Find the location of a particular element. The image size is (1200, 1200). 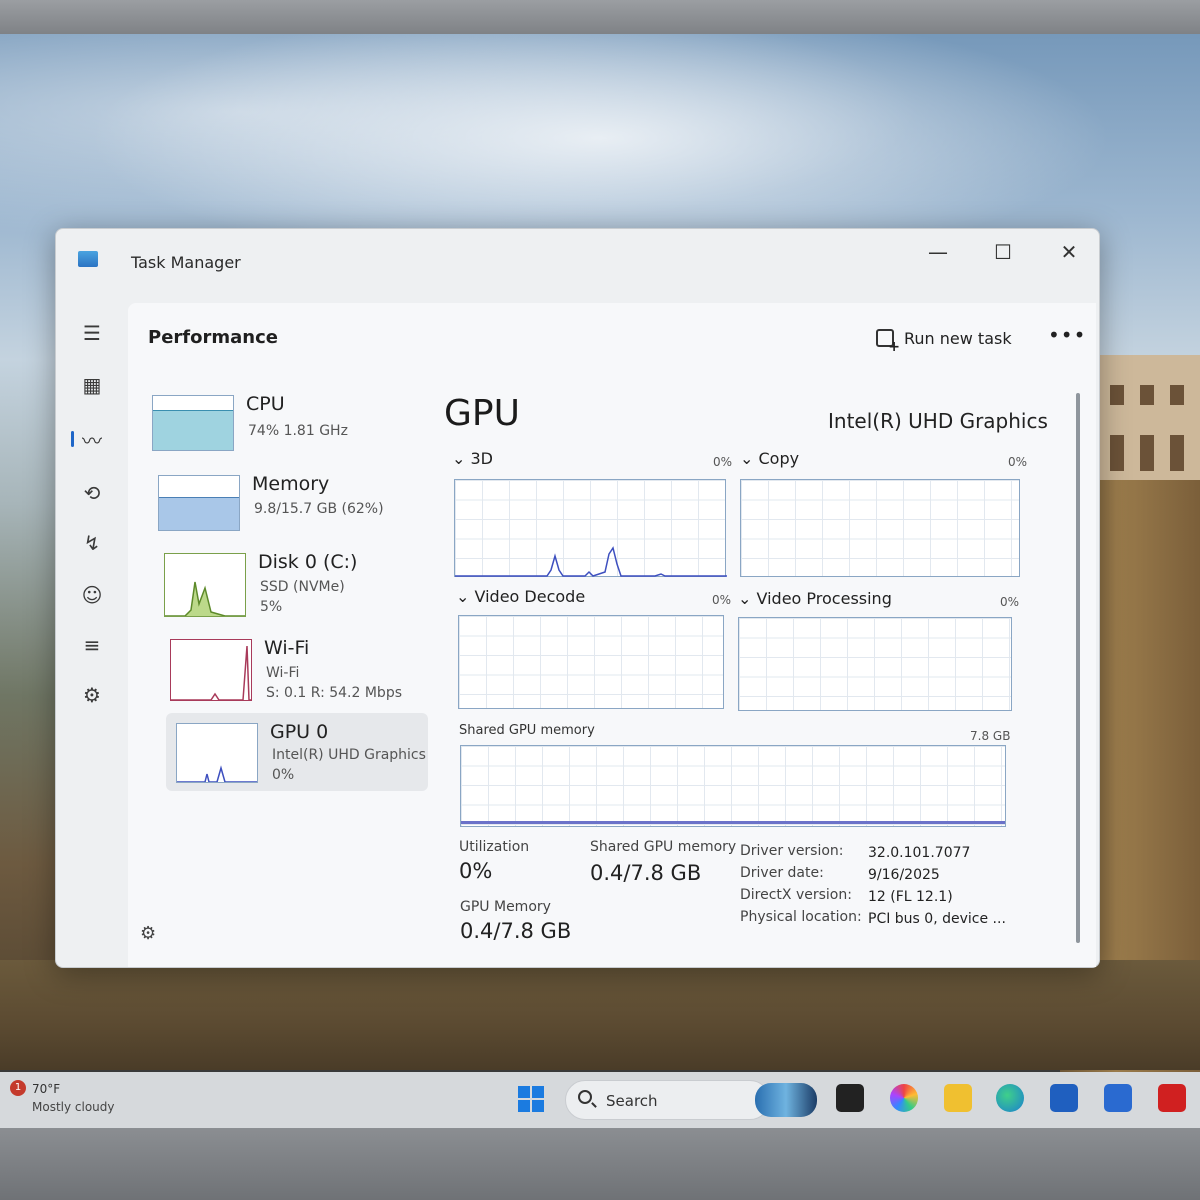

device-item-memory: Memory 9.8/15.7 GB (62%) is located at coordinates (288, 504).